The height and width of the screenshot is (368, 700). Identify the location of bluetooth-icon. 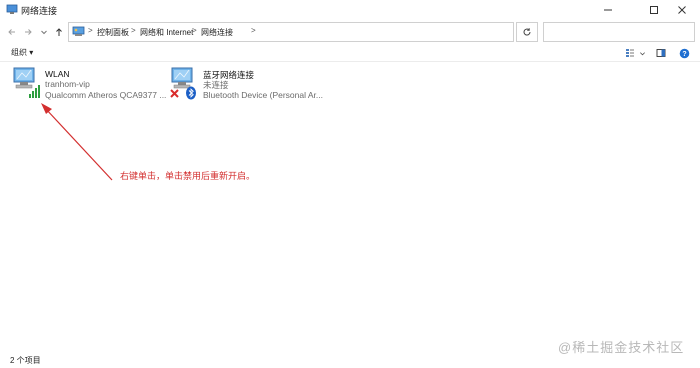
(191, 93).